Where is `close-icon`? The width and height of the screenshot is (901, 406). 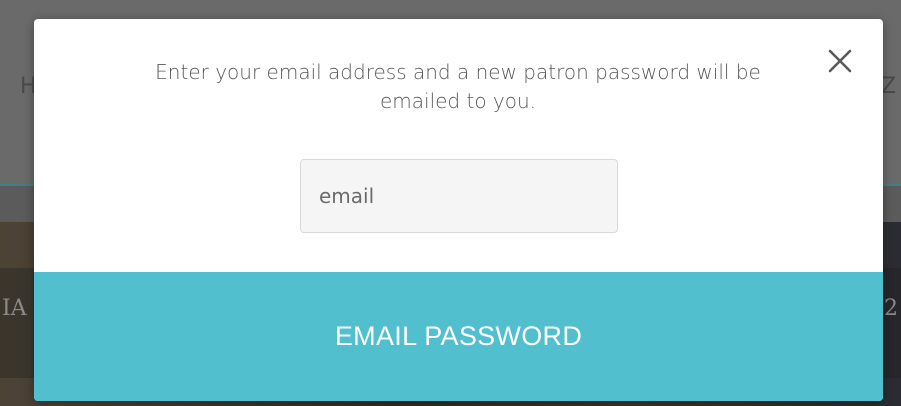
close-icon is located at coordinates (840, 61).